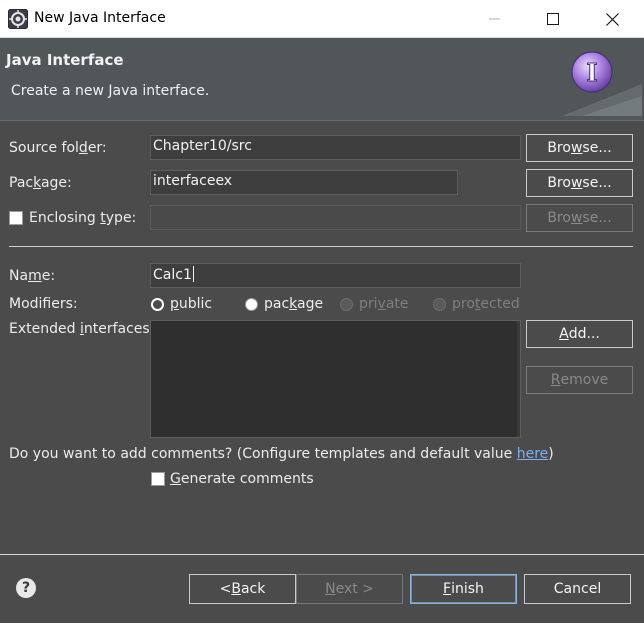 This screenshot has width=644, height=623. I want to click on close-icon, so click(612, 19).